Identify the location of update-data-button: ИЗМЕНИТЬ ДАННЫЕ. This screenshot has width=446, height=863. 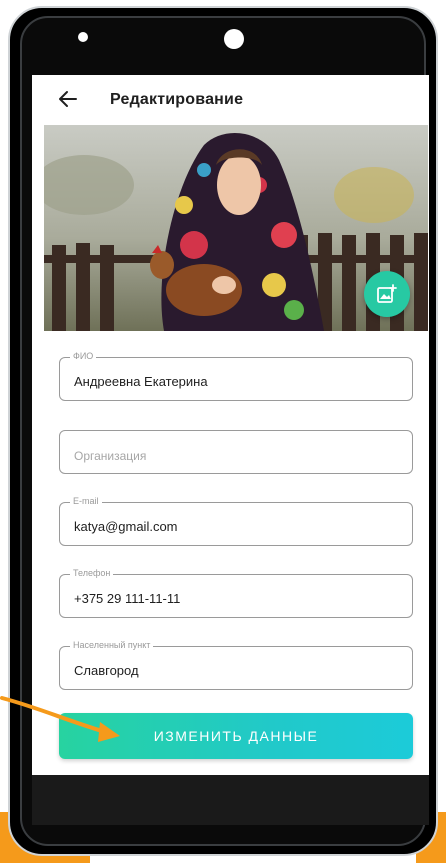
(236, 736).